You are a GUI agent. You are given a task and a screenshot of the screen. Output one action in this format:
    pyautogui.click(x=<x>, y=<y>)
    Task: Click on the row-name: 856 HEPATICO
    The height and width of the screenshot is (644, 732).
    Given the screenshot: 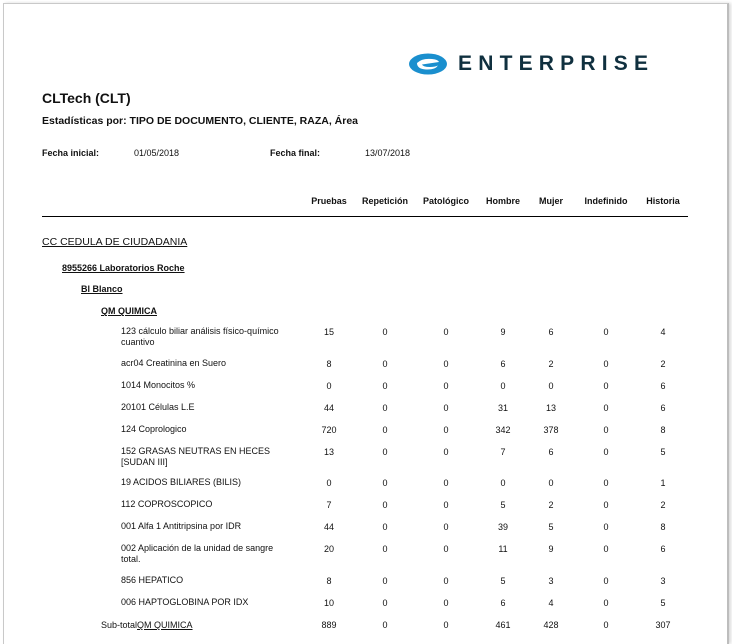 What is the action you would take?
    pyautogui.click(x=152, y=580)
    